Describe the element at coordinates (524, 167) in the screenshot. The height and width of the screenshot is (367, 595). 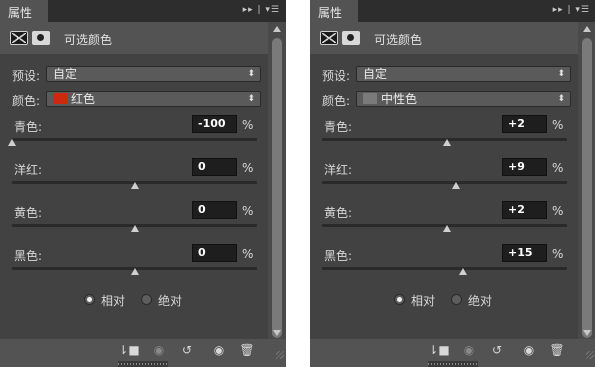
I see `magenta-value-input: +9` at that location.